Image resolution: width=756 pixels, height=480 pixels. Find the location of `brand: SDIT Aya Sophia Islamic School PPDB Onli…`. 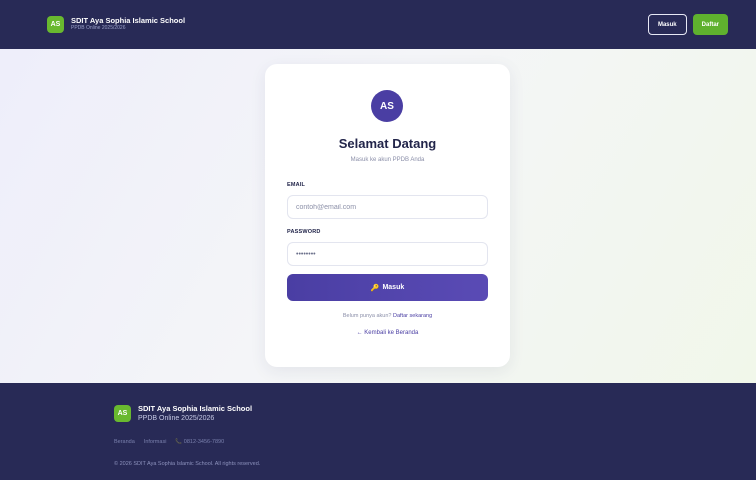

brand: SDIT Aya Sophia Islamic School PPDB Onli… is located at coordinates (128, 24).